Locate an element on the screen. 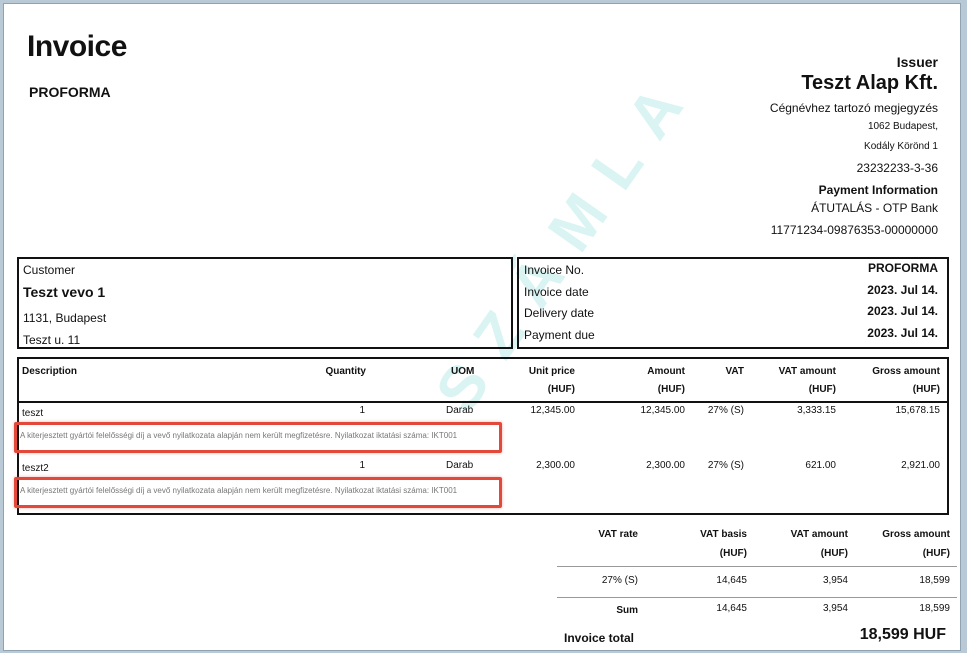 The image size is (967, 653). invoice-date-label: Invoice date is located at coordinates (556, 292).